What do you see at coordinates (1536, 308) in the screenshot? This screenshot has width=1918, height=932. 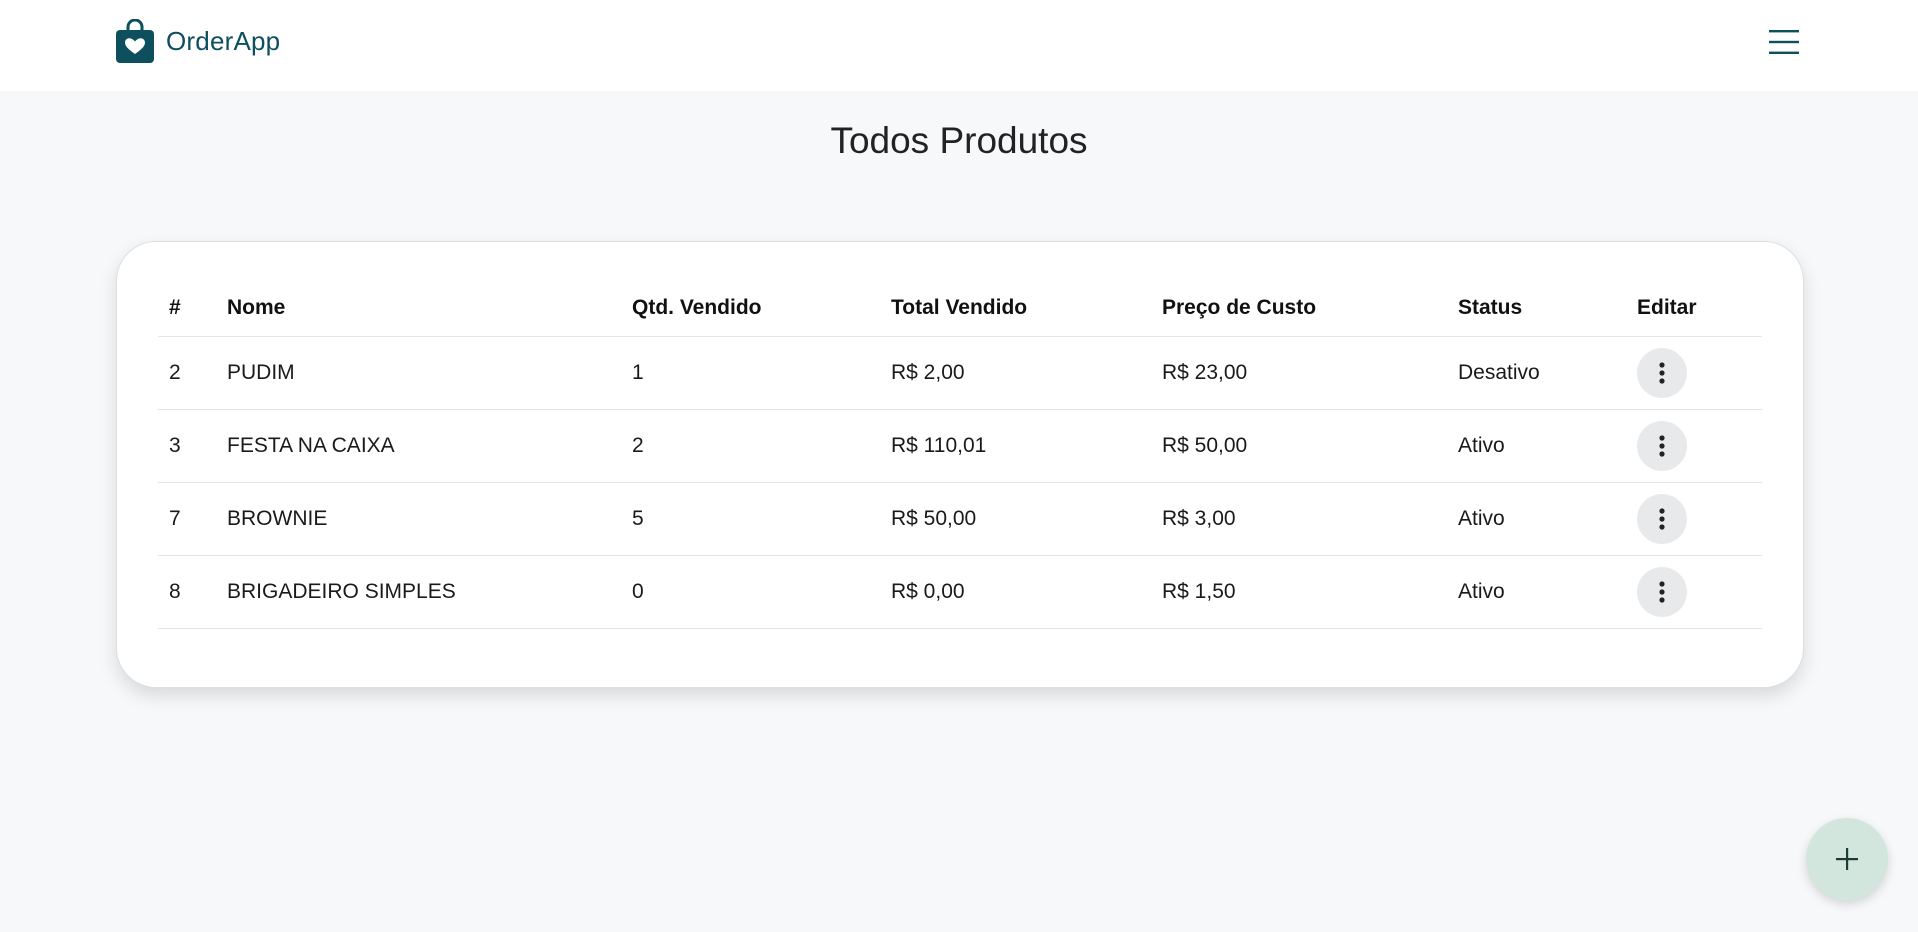 I see `column-header-status: Status` at bounding box center [1536, 308].